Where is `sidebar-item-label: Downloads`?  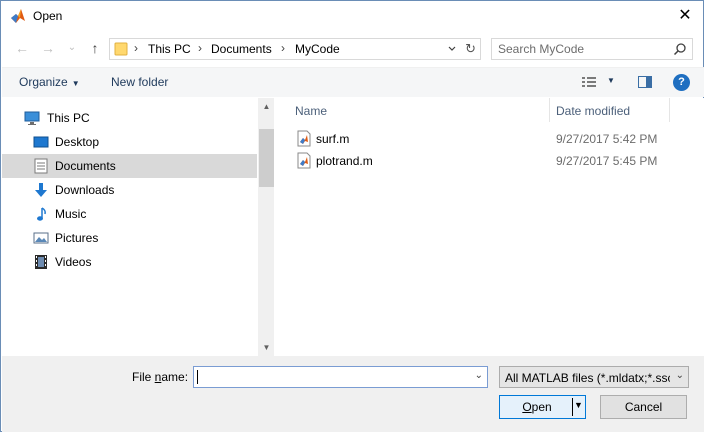 sidebar-item-label: Downloads is located at coordinates (85, 190).